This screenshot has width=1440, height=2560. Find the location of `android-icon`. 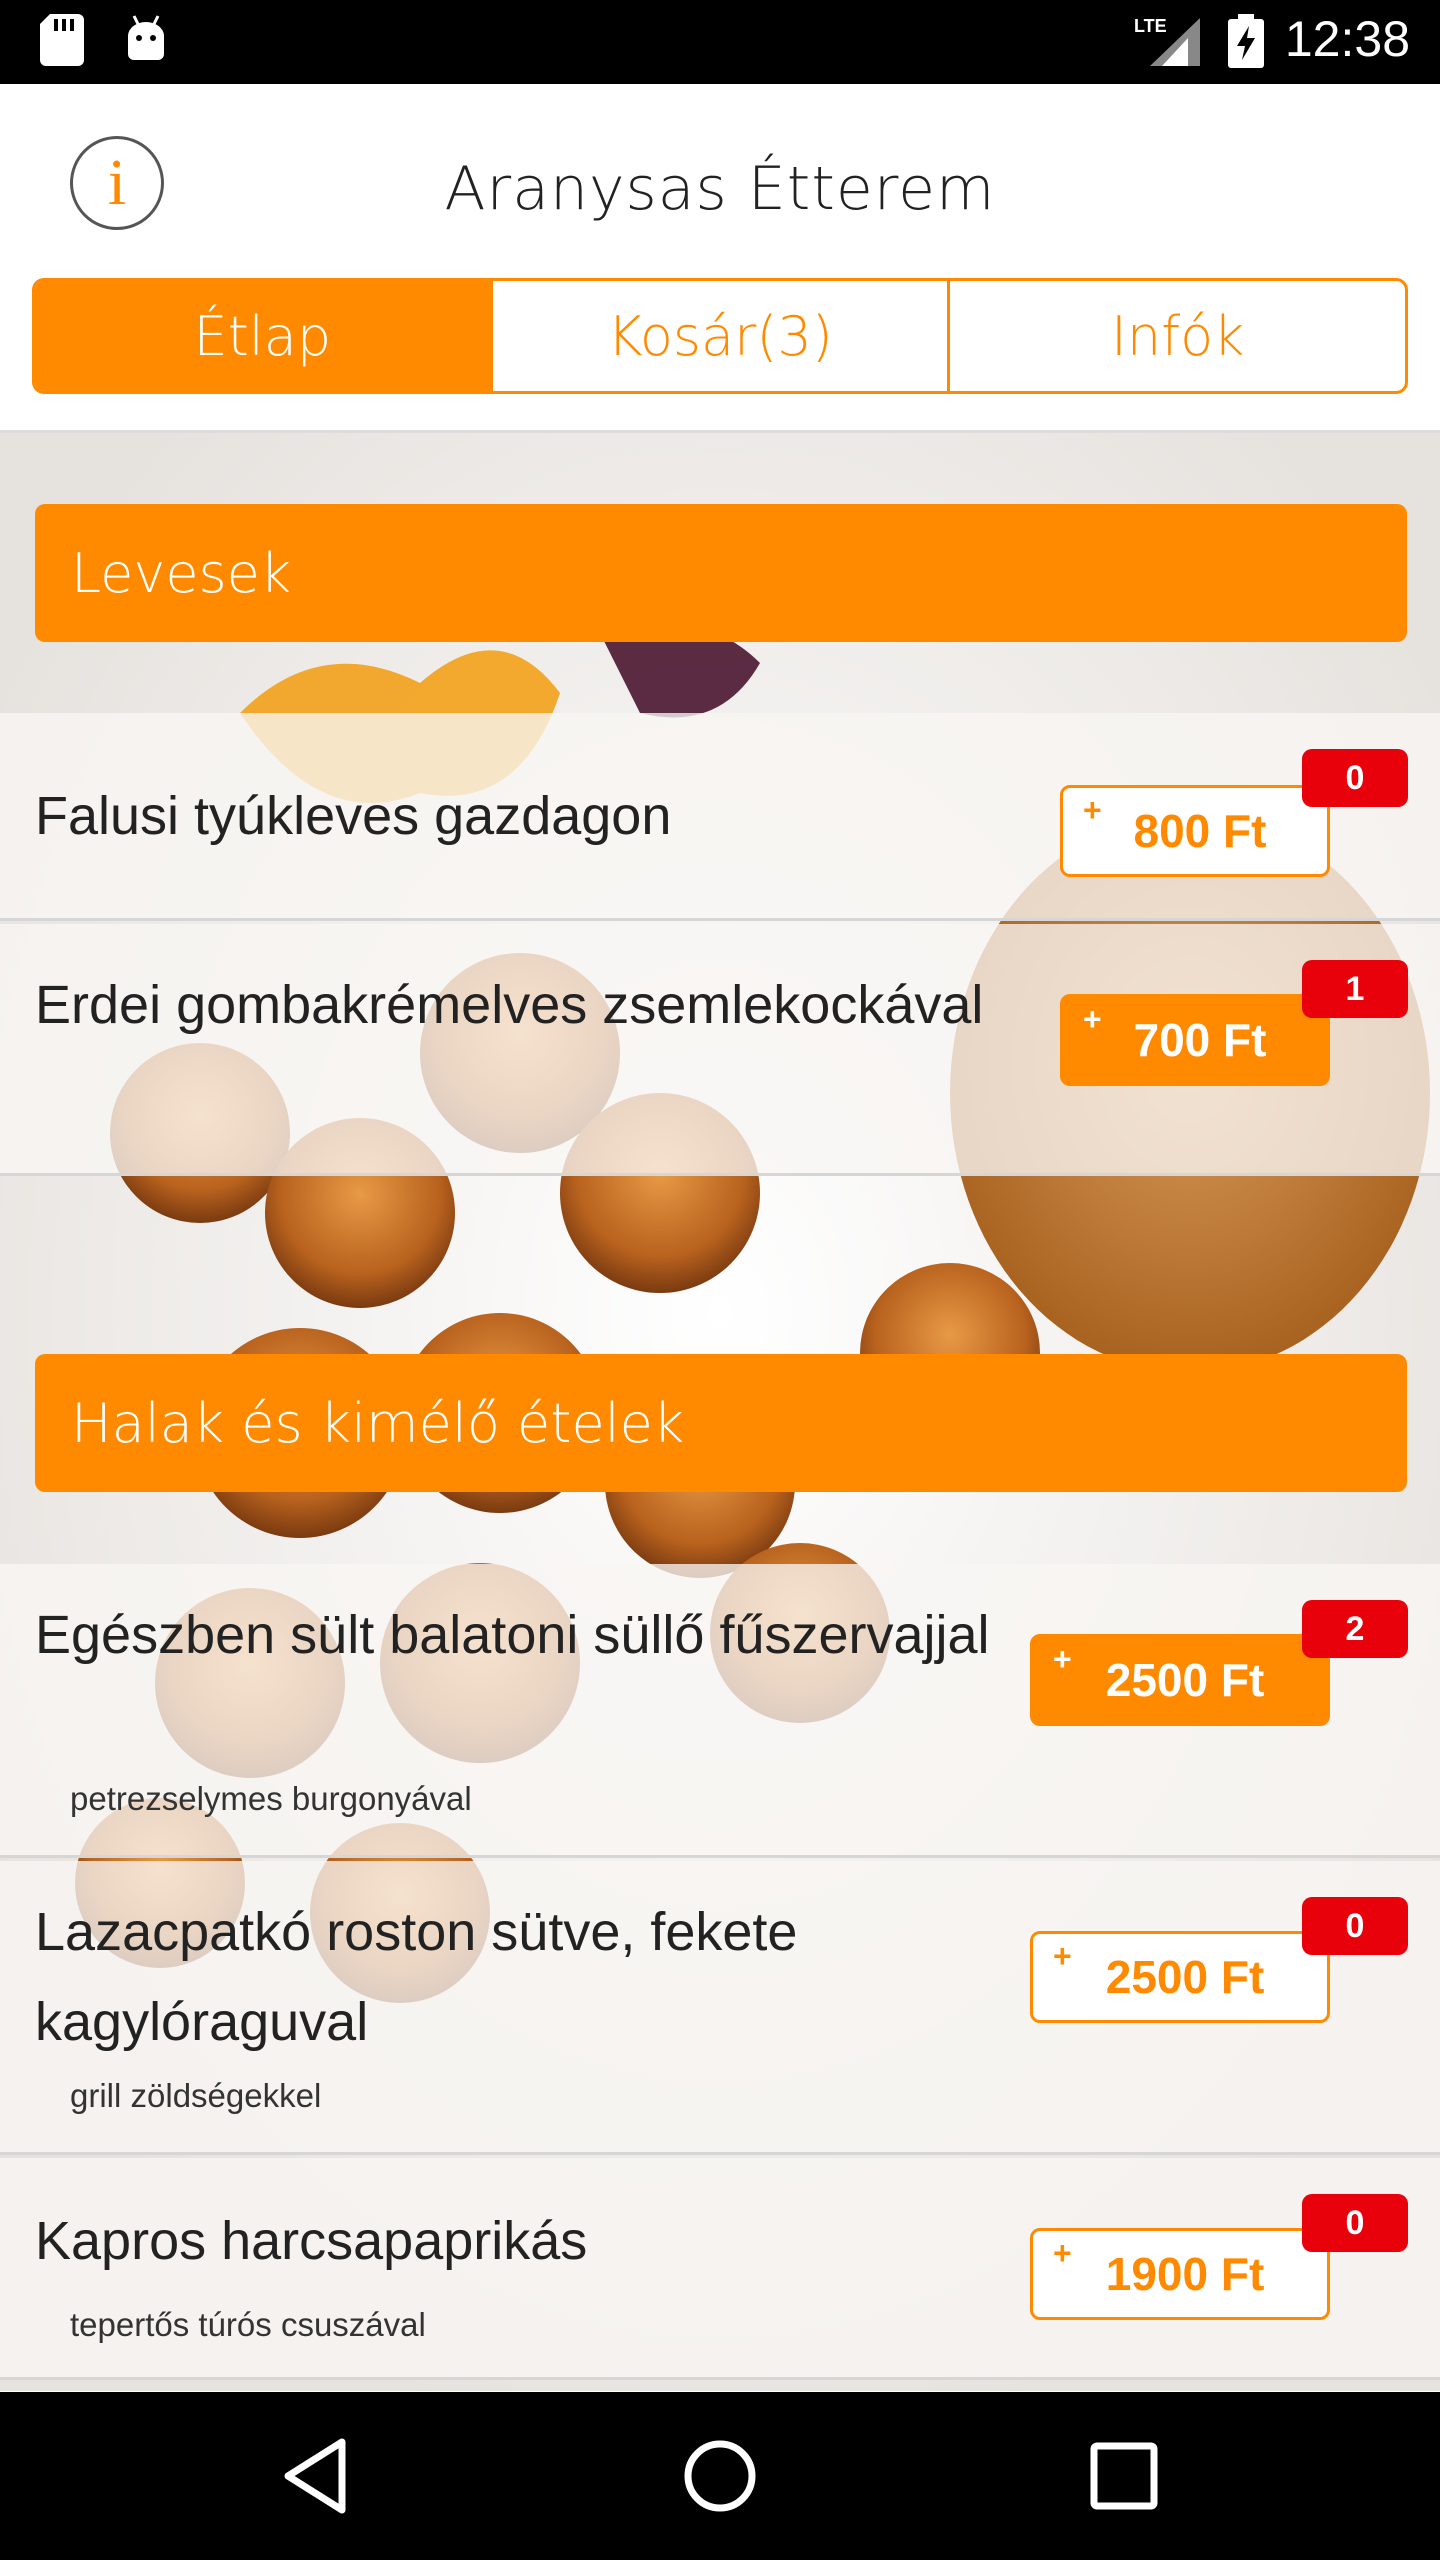

android-icon is located at coordinates (146, 37).